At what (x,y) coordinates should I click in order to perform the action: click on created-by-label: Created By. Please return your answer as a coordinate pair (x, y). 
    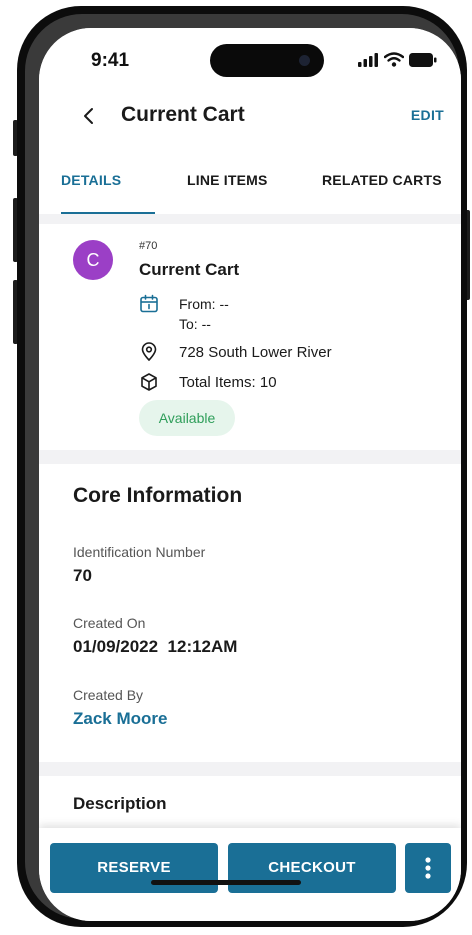
    Looking at the image, I should click on (108, 695).